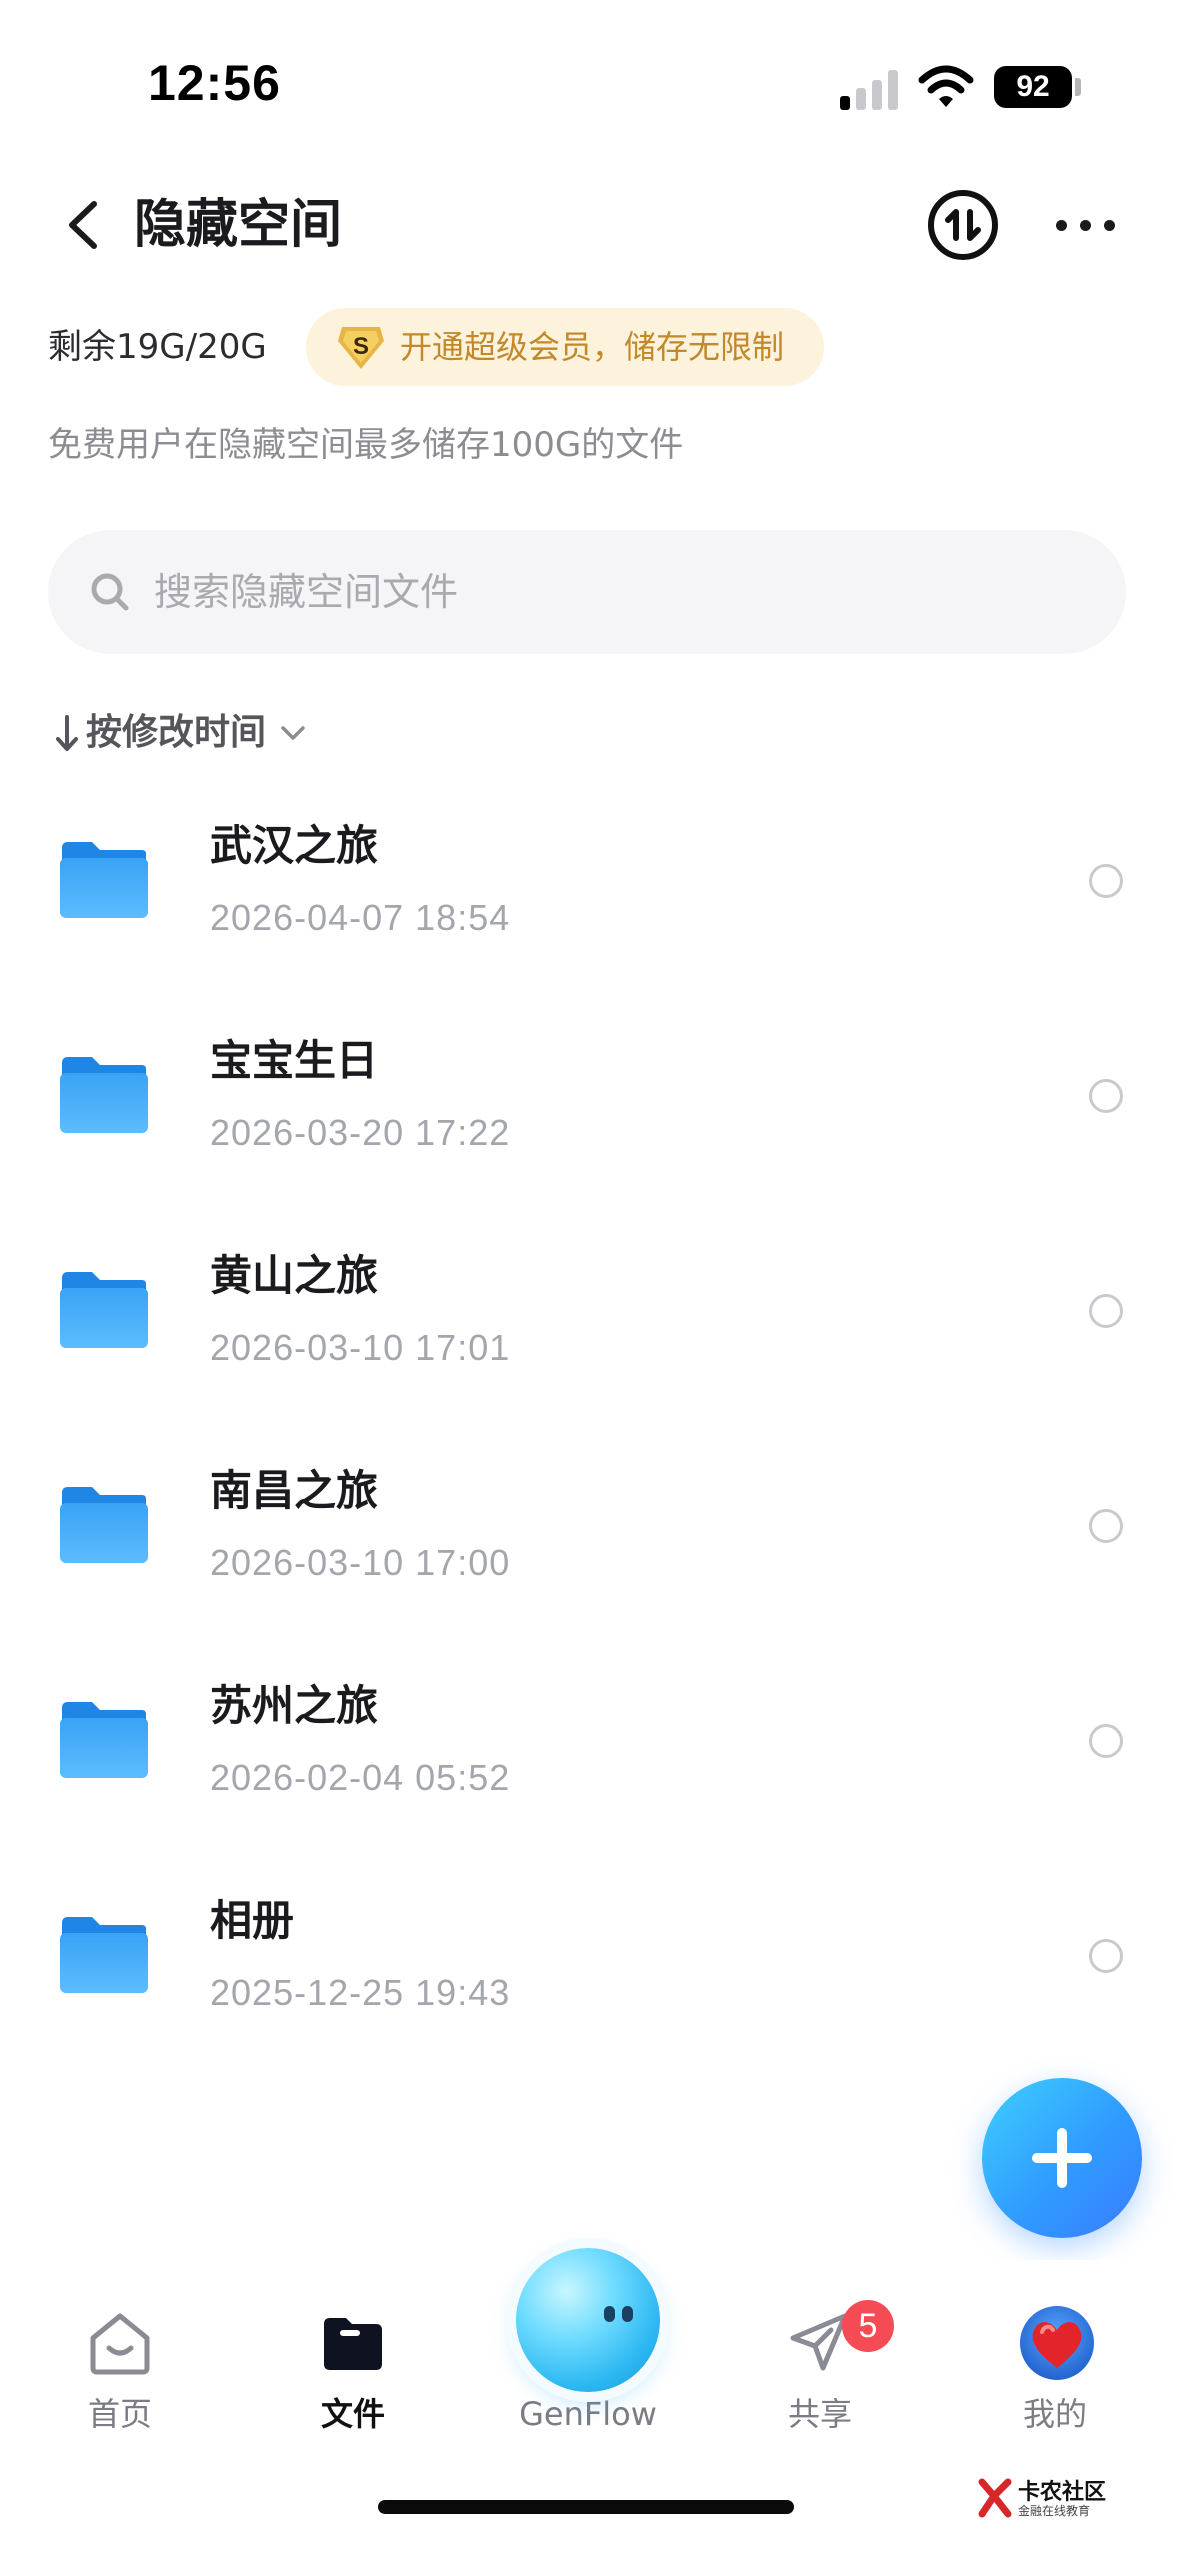 This screenshot has width=1179, height=2556. I want to click on tab-label: GenFlow, so click(588, 2414).